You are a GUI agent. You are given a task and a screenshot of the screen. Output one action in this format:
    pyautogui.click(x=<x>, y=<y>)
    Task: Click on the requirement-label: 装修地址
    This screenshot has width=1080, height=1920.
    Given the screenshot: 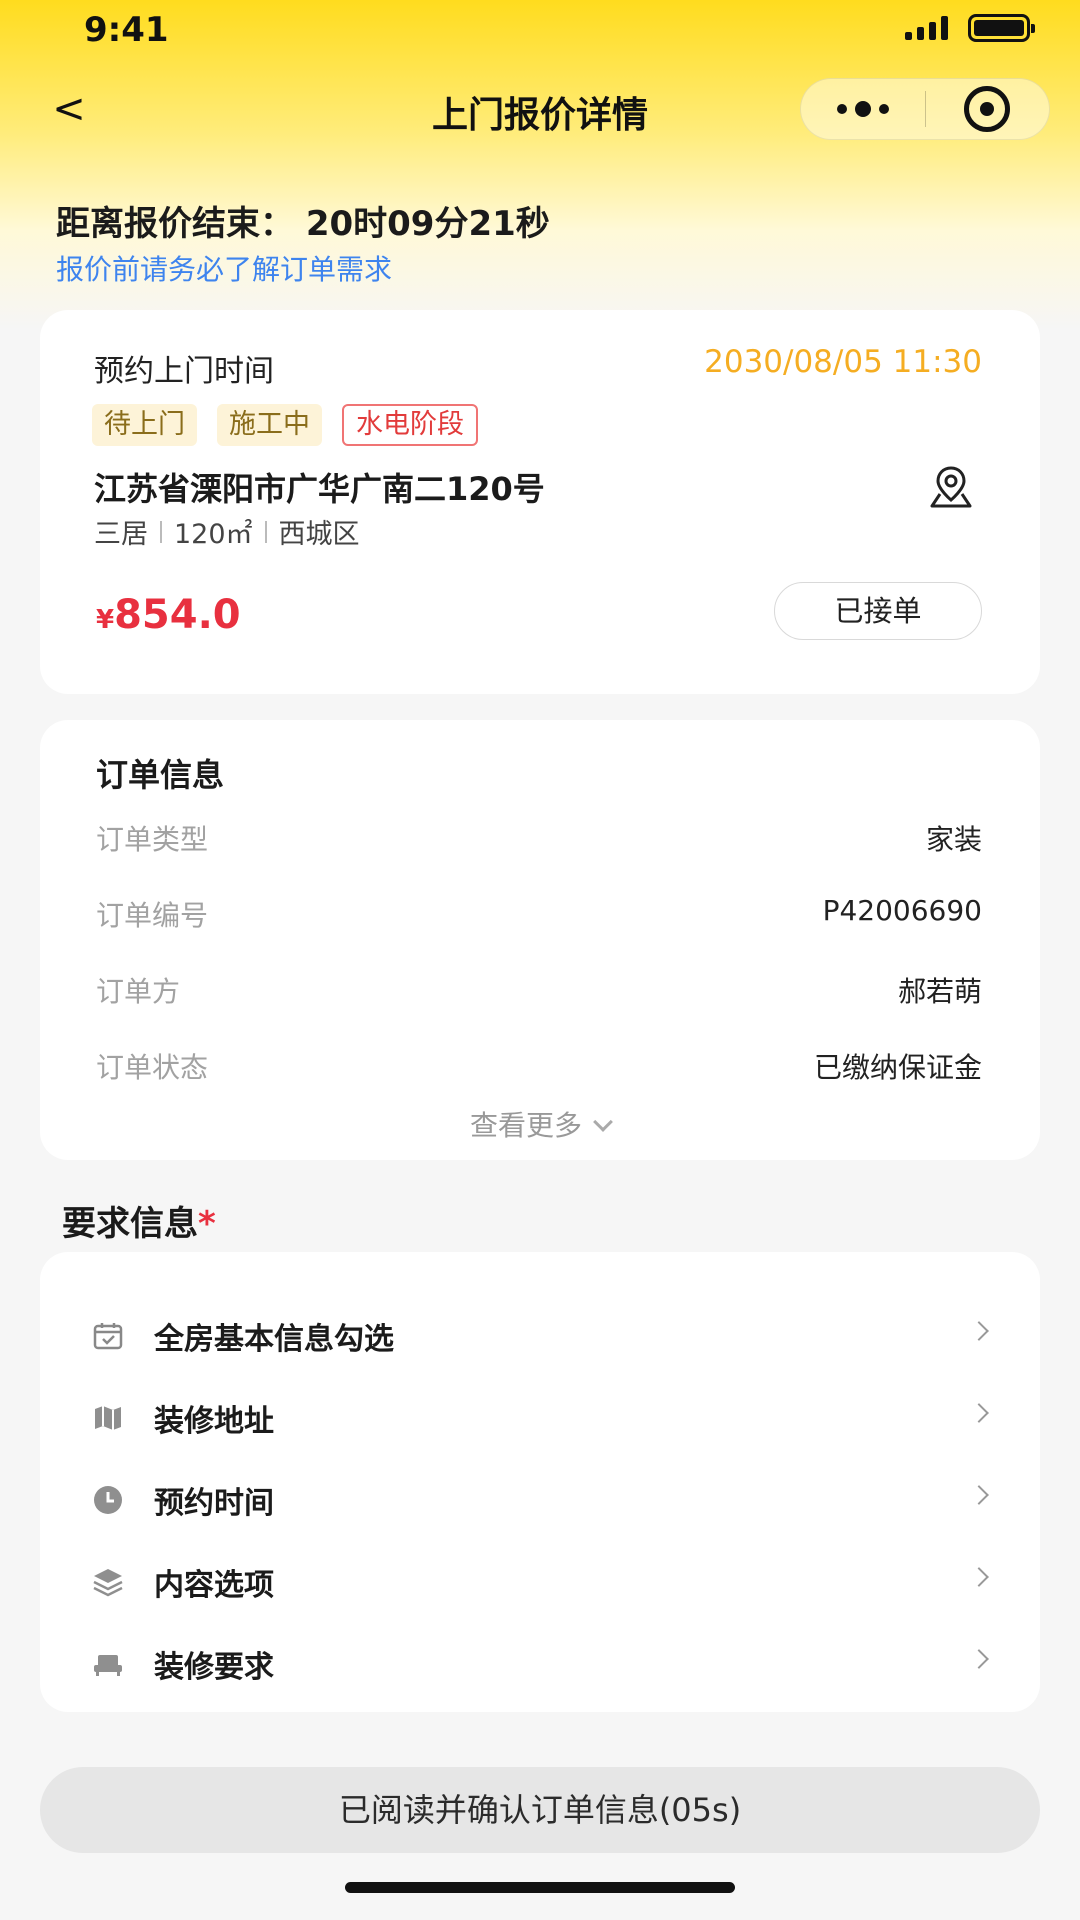 What is the action you would take?
    pyautogui.click(x=214, y=1421)
    